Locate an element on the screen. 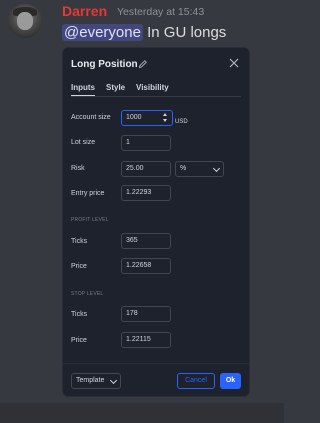  message-body: In GU longs is located at coordinates (184, 32).